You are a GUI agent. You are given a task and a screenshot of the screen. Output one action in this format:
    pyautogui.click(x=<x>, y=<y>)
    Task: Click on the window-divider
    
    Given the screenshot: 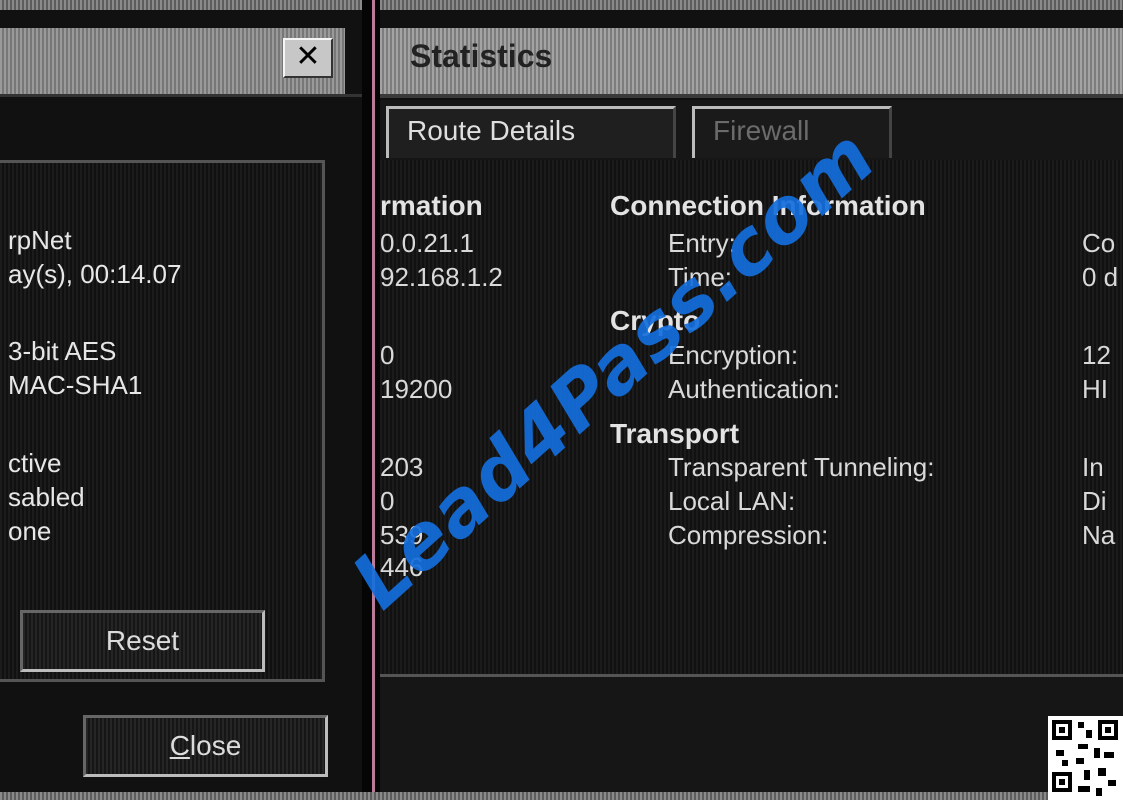 What is the action you would take?
    pyautogui.click(x=371, y=400)
    